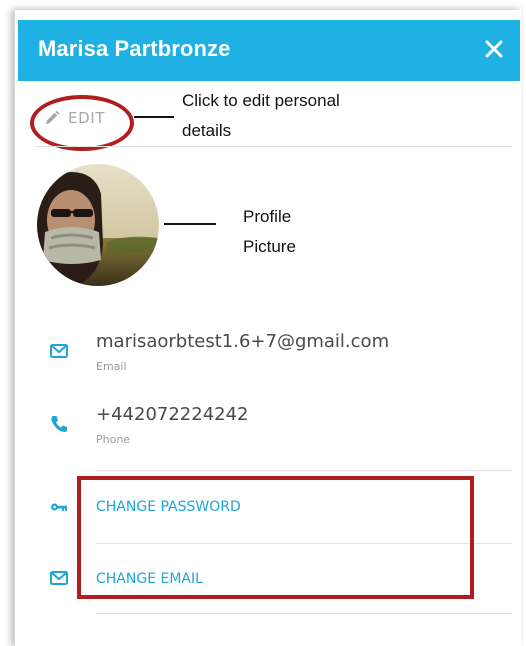 This screenshot has height=646, width=526. Describe the element at coordinates (267, 216) in the screenshot. I see `profile-annotation-line1: Profile` at that location.